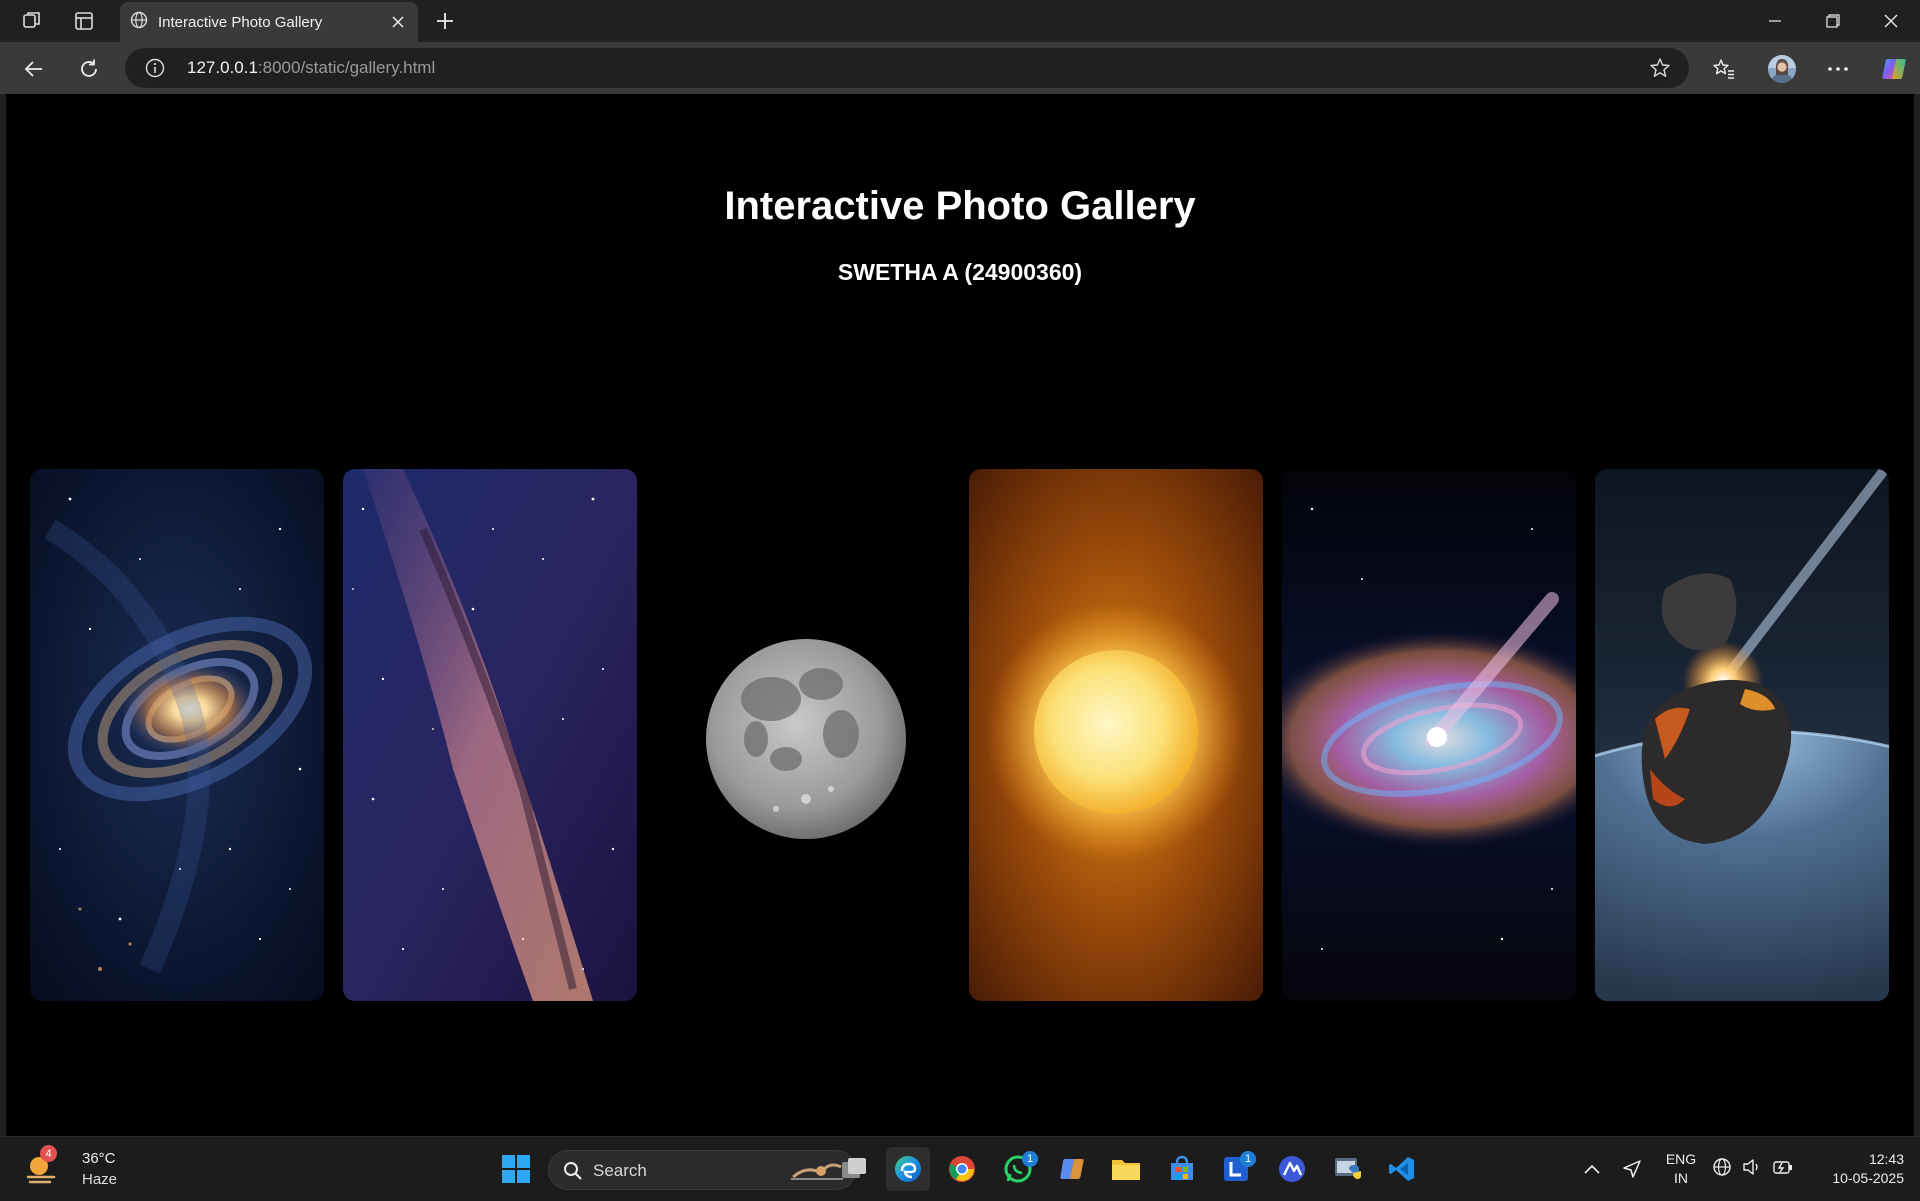  What do you see at coordinates (1592, 1169) in the screenshot?
I see `show-hidden-icons` at bounding box center [1592, 1169].